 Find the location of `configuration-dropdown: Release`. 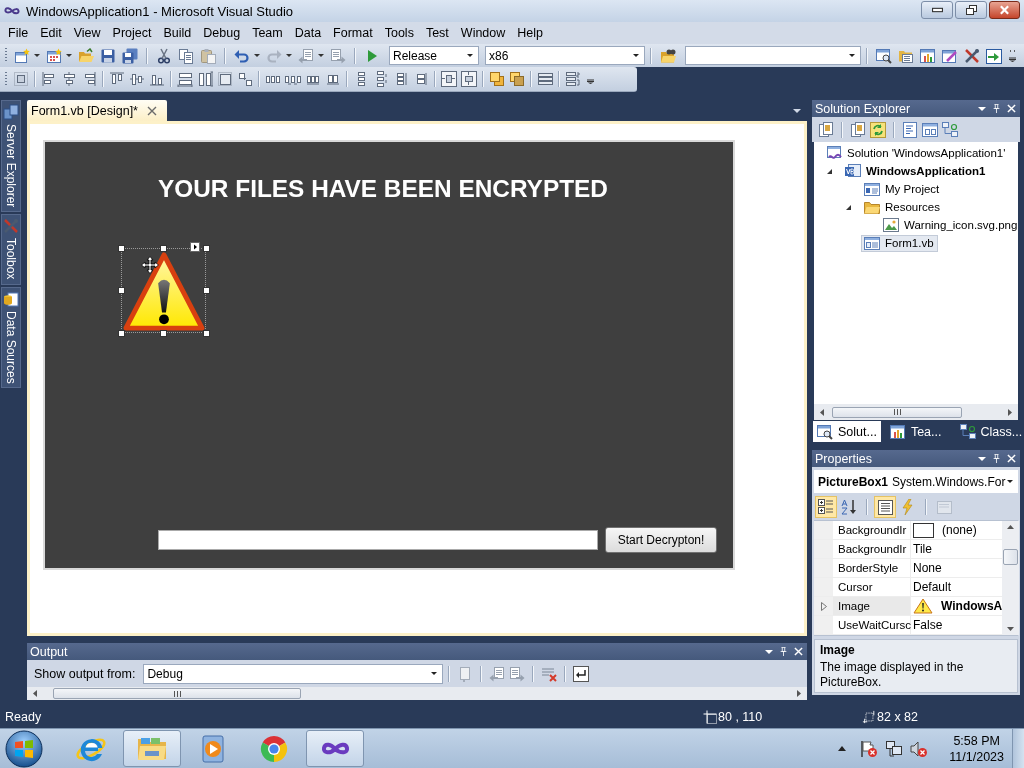

configuration-dropdown: Release is located at coordinates (434, 55).